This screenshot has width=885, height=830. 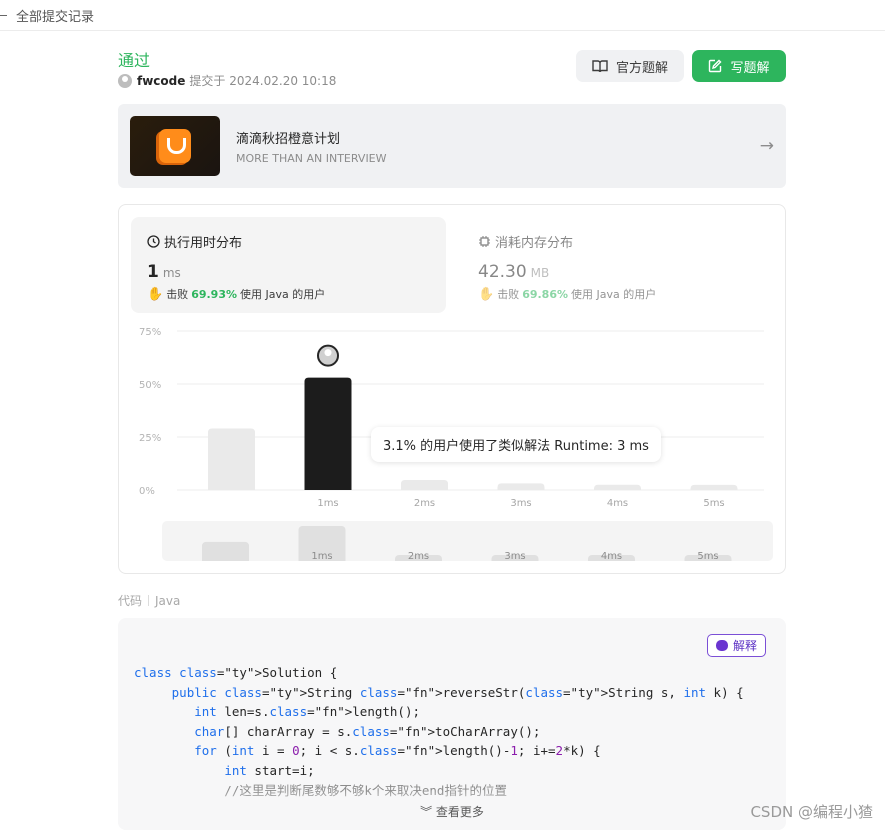 What do you see at coordinates (130, 601) in the screenshot?
I see `code-label: 代码` at bounding box center [130, 601].